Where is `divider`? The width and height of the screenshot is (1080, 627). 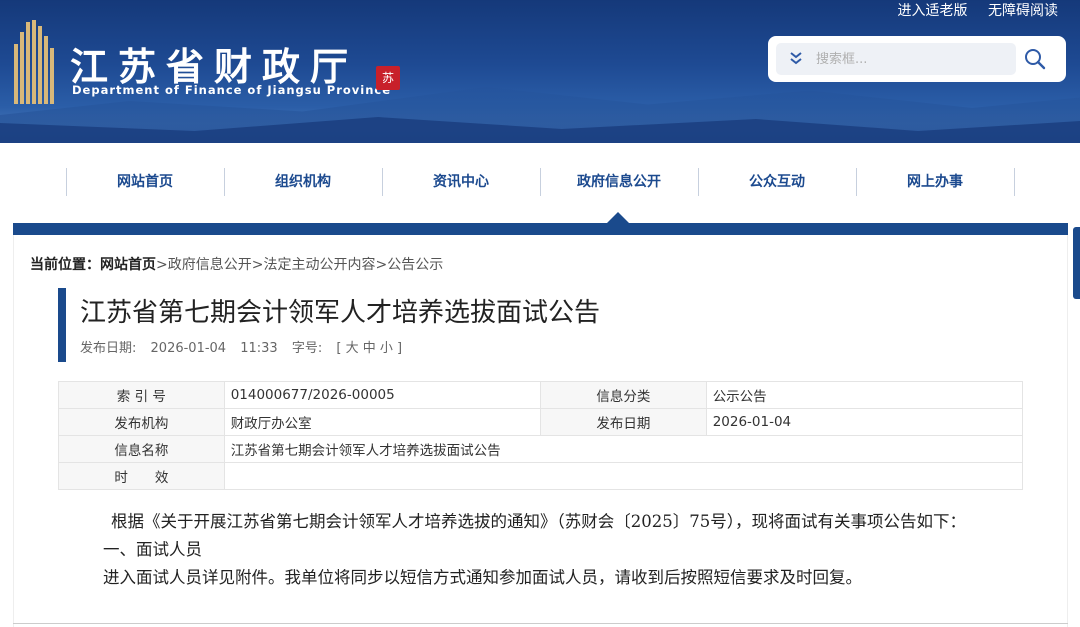 divider is located at coordinates (540, 623).